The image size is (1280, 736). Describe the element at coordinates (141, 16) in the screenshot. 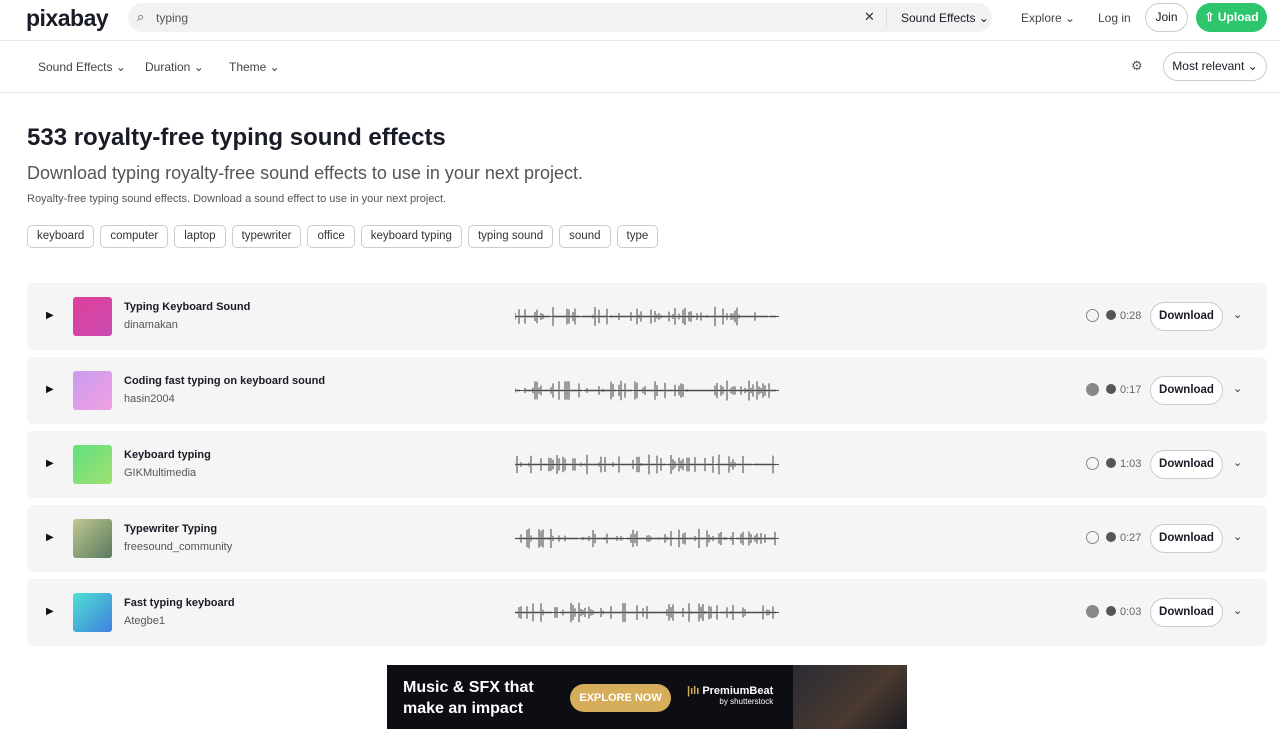

I see `search-icon: ⌕` at that location.